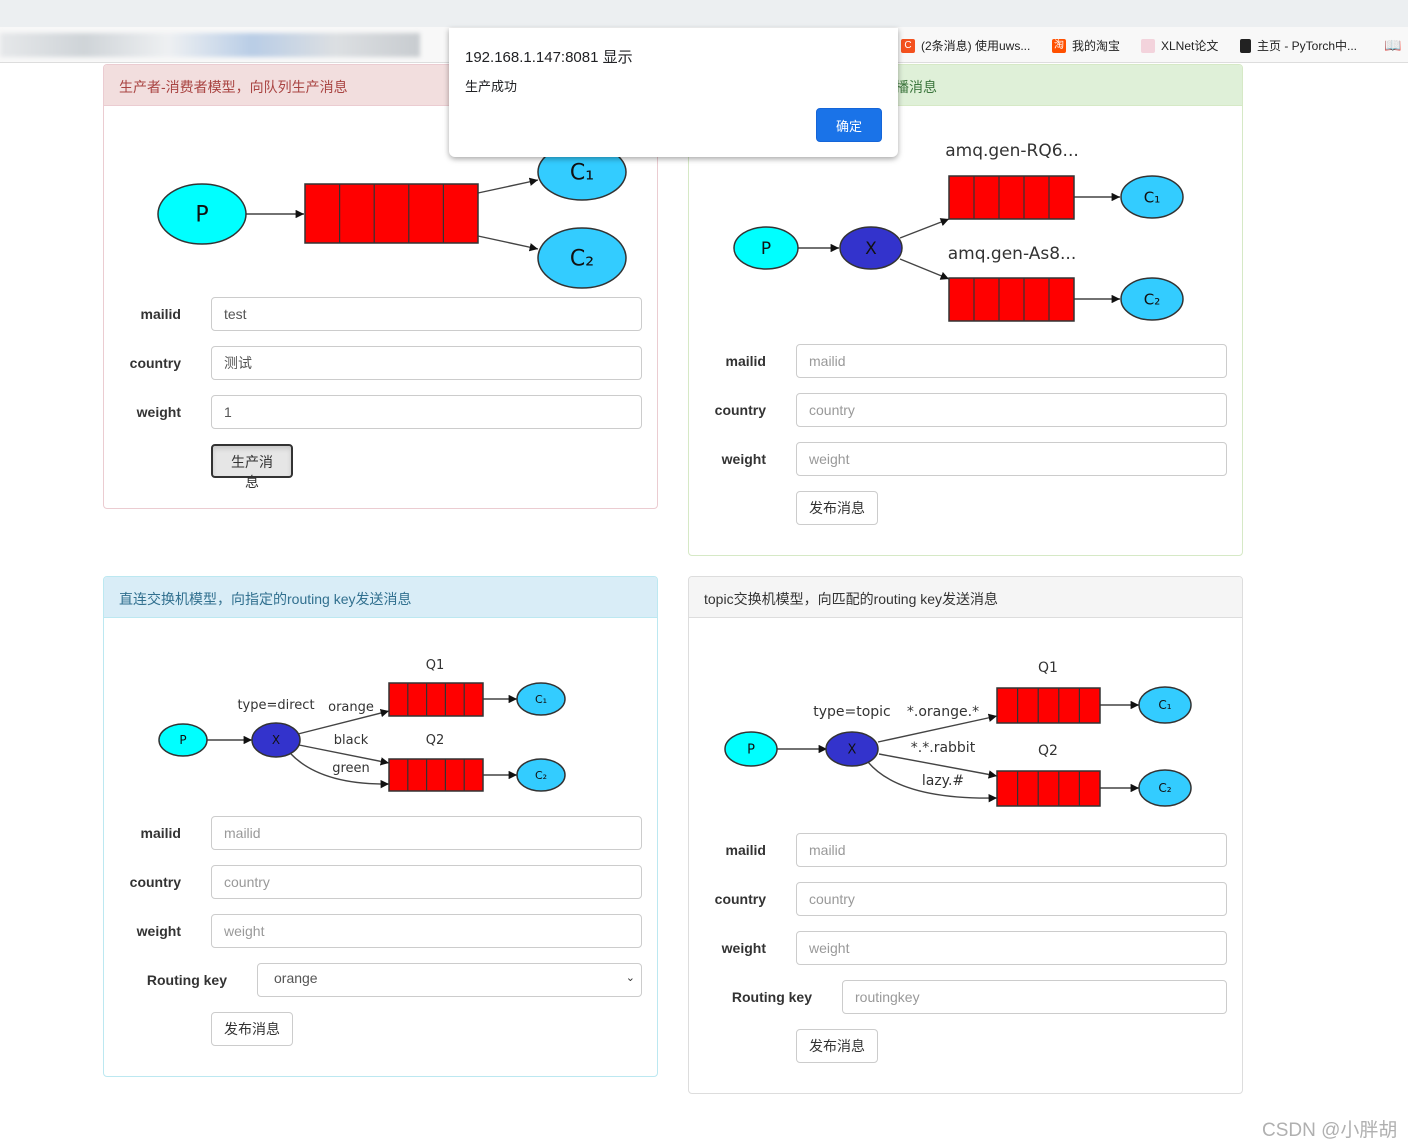 This screenshot has height=1145, width=1408. Describe the element at coordinates (1048, 788) in the screenshot. I see `queue-q2` at that location.